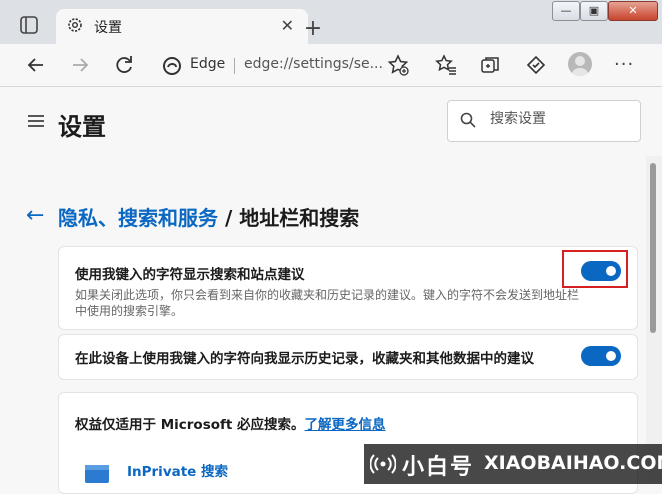 Image resolution: width=662 pixels, height=494 pixels. I want to click on restore-button: ▣, so click(594, 11).